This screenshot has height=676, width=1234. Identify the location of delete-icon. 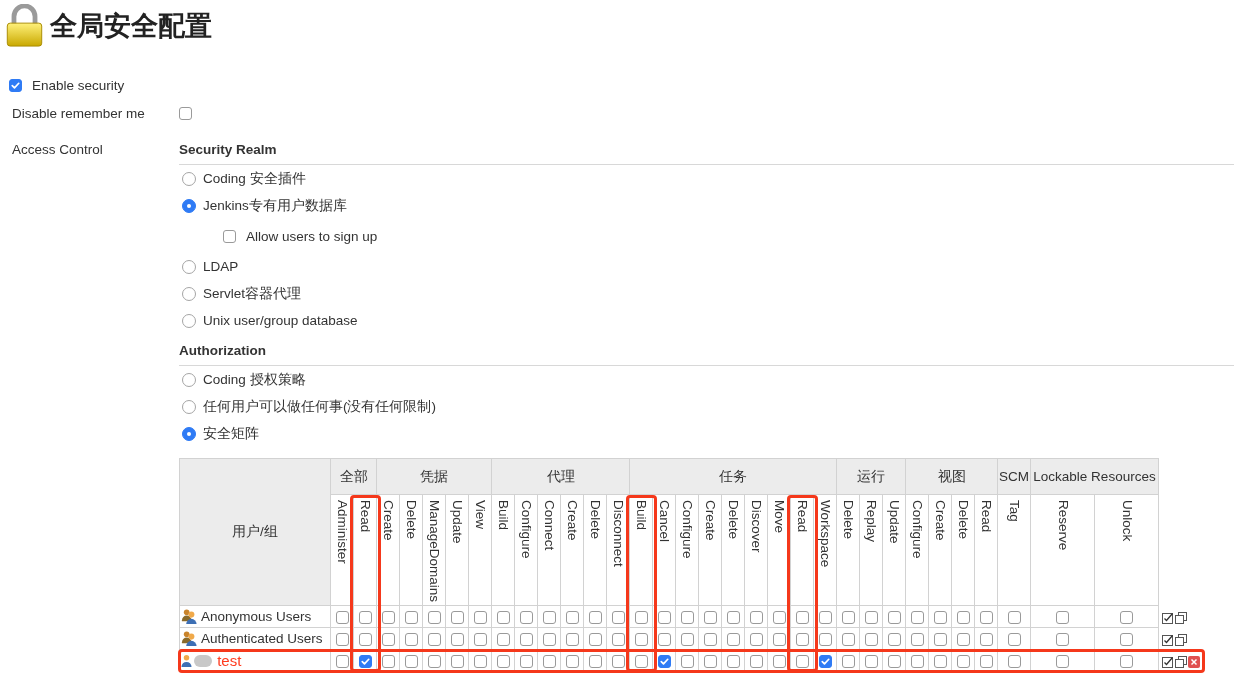
(1194, 661).